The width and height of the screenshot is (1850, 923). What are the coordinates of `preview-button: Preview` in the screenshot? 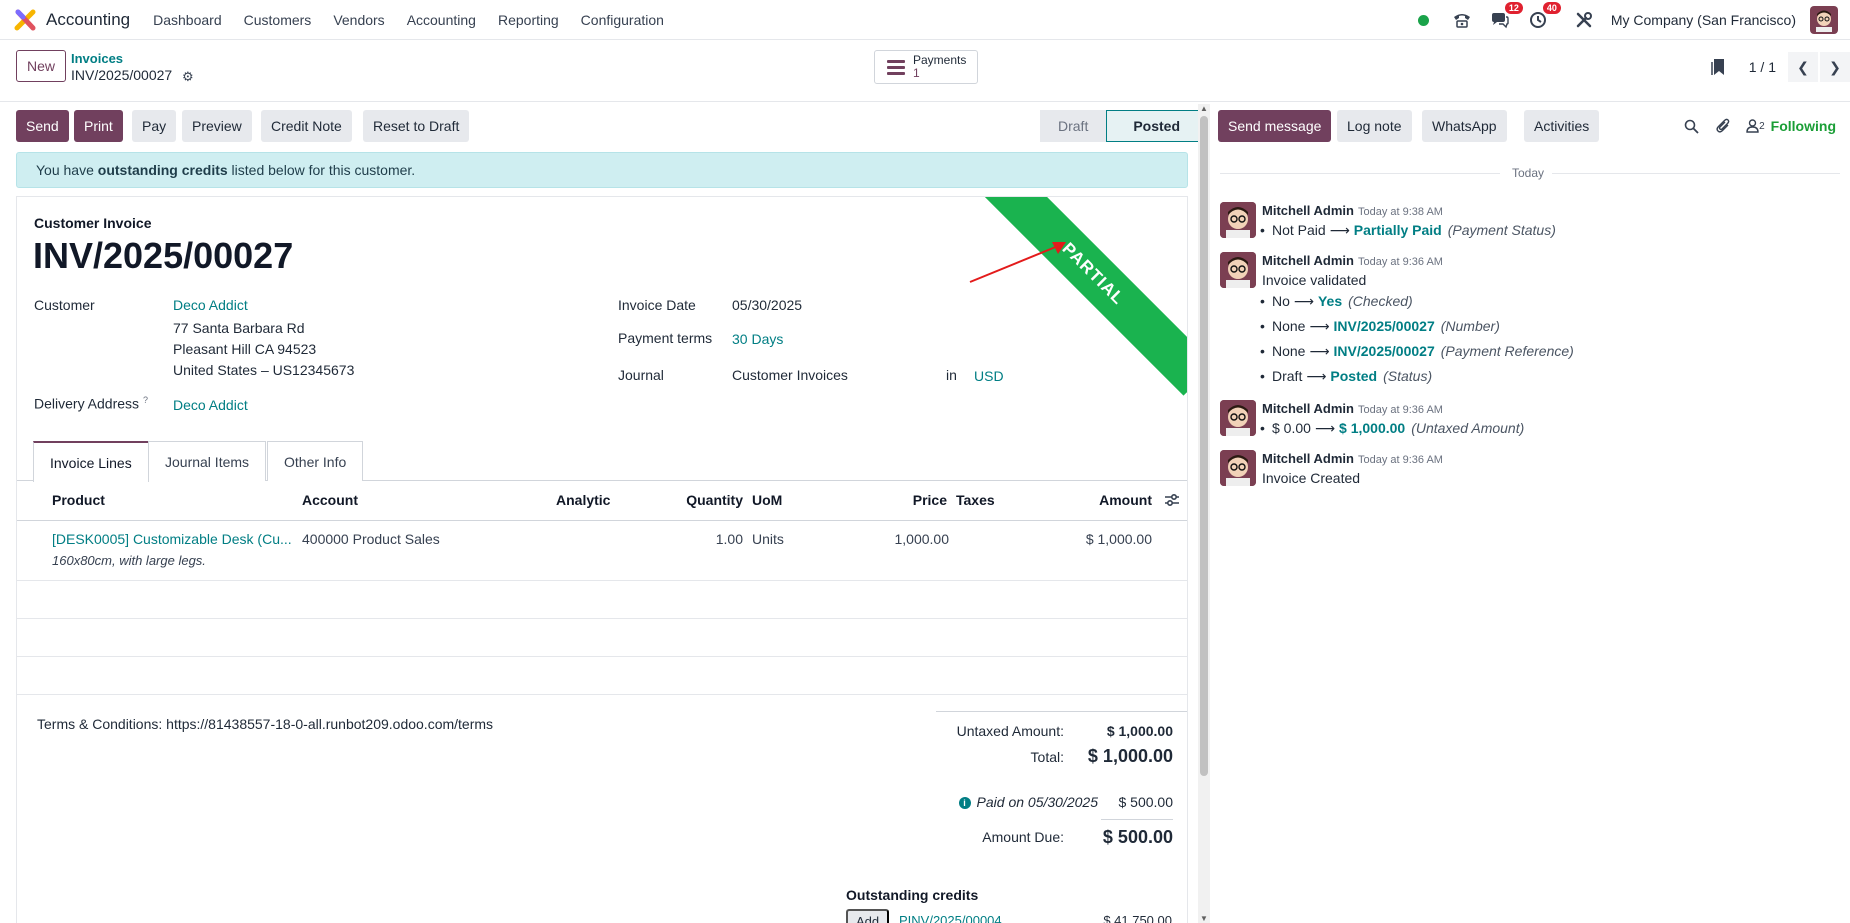 It's located at (217, 126).